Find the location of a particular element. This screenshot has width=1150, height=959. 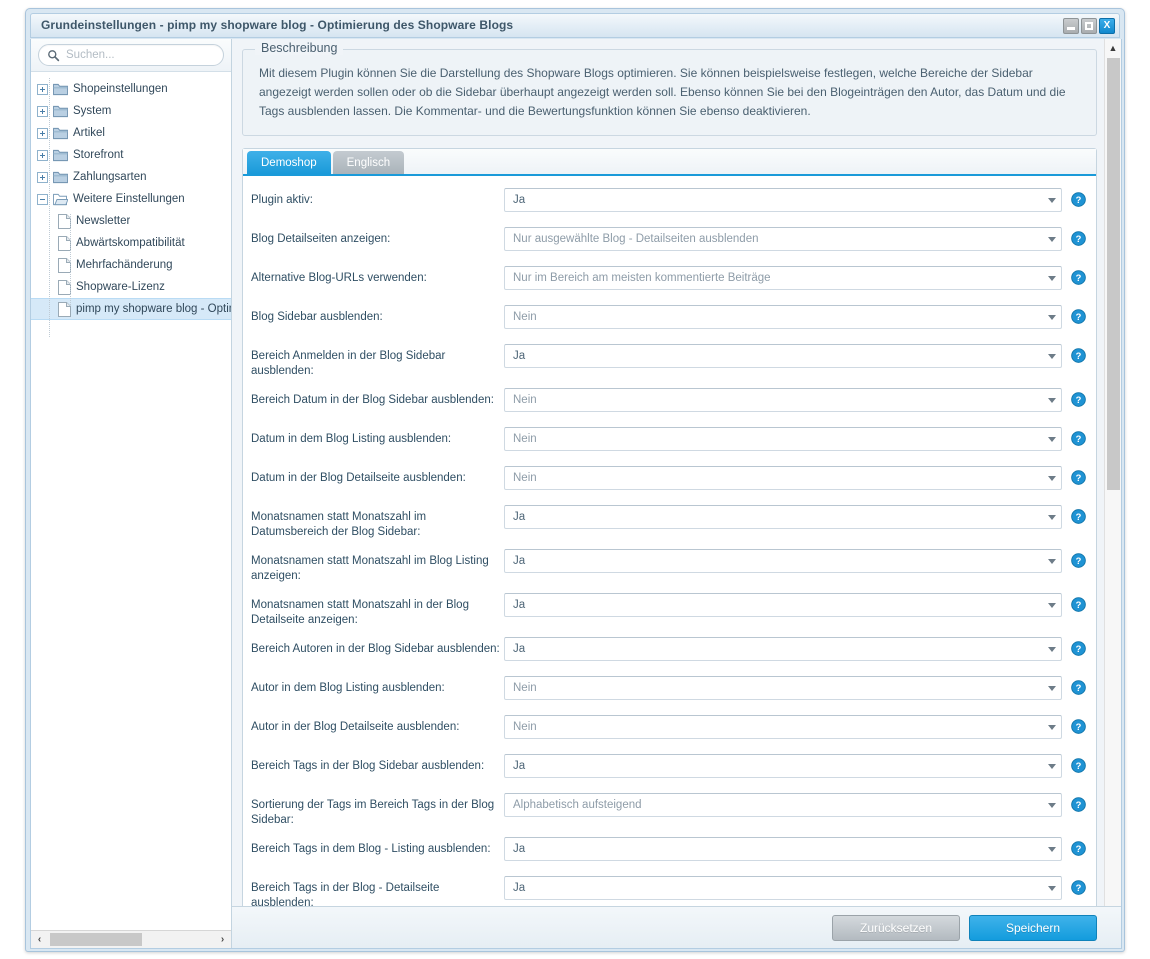

hscroll-thumb is located at coordinates (96, 939).